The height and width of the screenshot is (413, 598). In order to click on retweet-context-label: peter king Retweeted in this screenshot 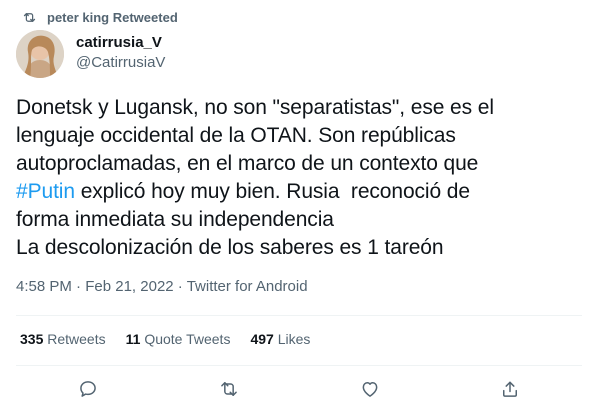, I will do `click(112, 17)`.